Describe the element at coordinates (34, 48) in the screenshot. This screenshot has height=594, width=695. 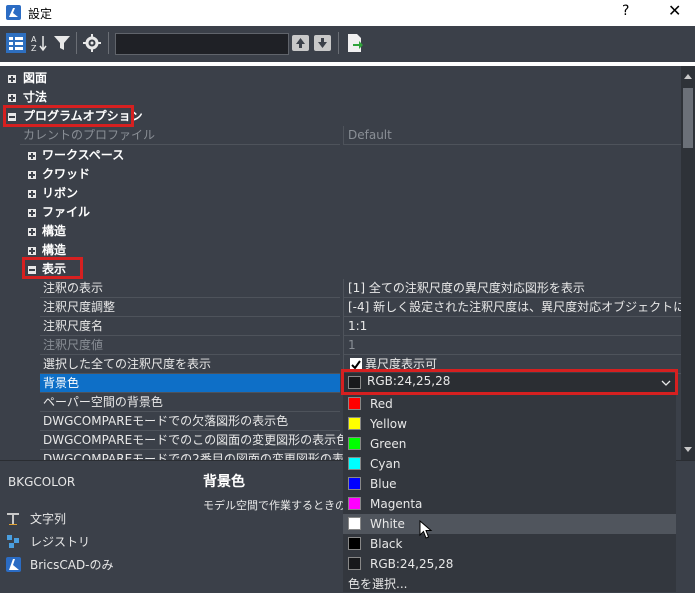
I see `svg-text: Z` at that location.